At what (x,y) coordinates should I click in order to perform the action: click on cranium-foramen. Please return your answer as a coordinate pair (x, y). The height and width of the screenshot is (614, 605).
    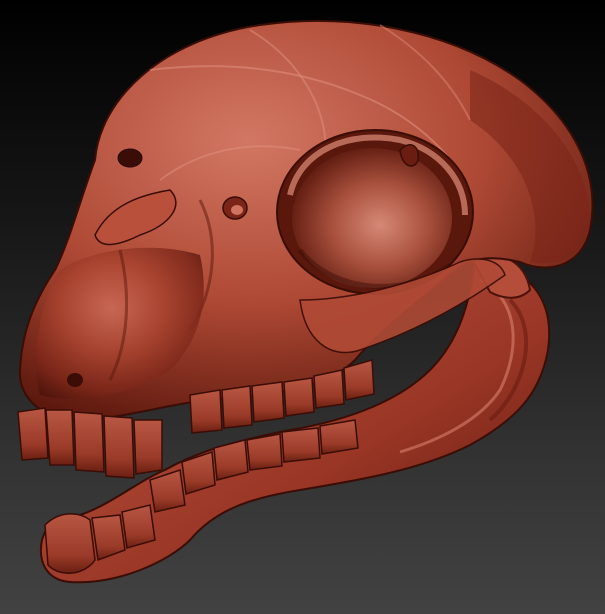
    Looking at the image, I should click on (130, 158).